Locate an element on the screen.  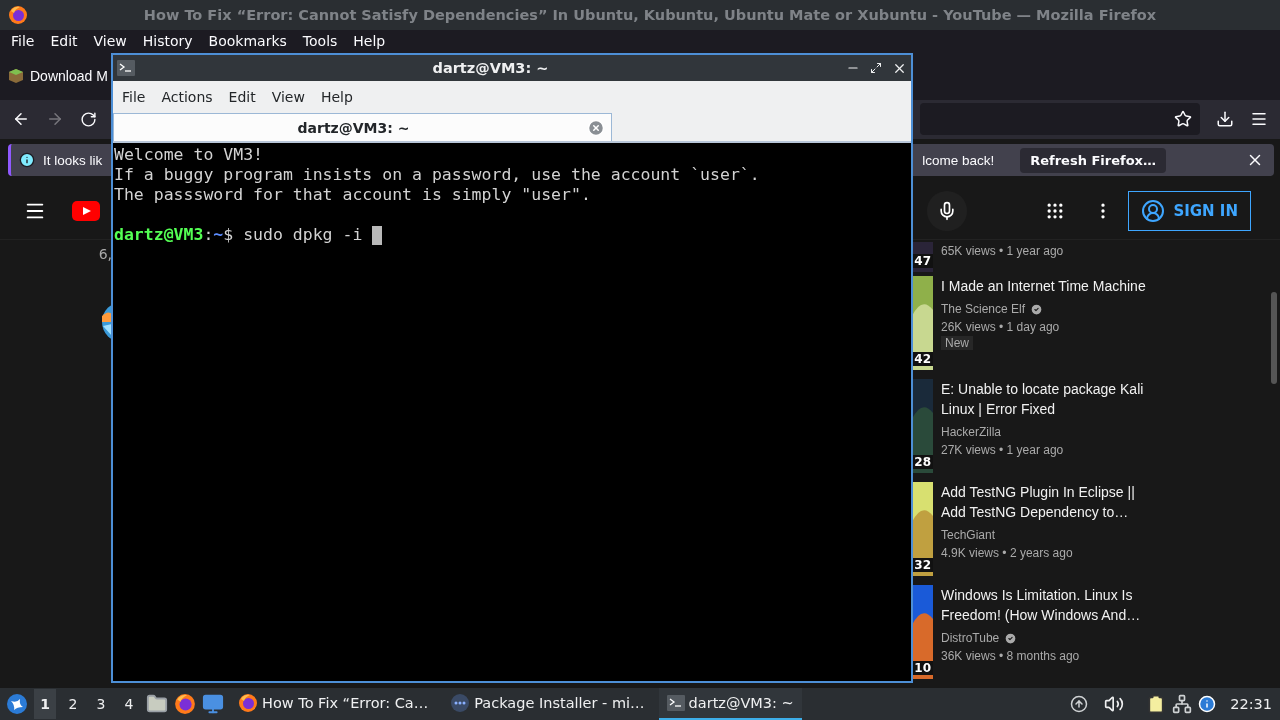
video-meta: 4.9K views • 2 years ago is located at coordinates (1007, 553).